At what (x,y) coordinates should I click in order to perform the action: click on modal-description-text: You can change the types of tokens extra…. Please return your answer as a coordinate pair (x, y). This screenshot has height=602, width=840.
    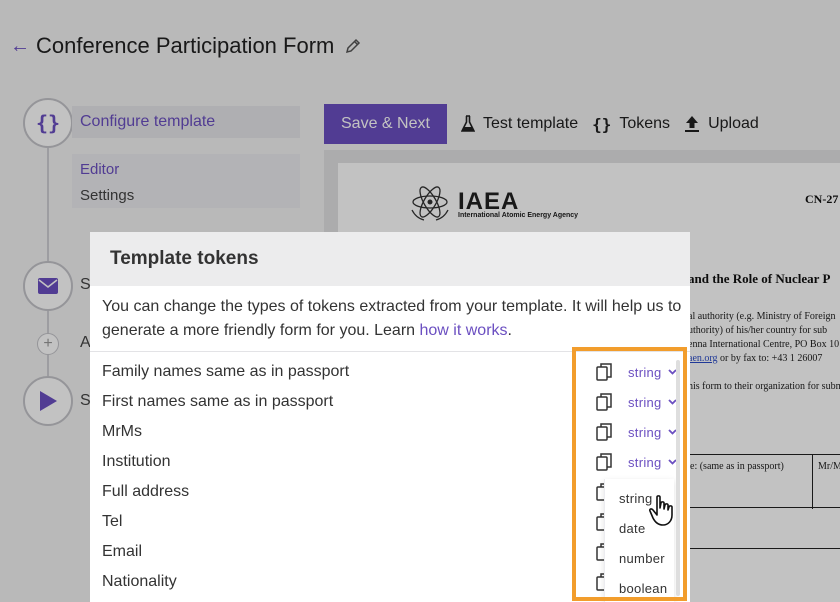
    Looking at the image, I should click on (392, 318).